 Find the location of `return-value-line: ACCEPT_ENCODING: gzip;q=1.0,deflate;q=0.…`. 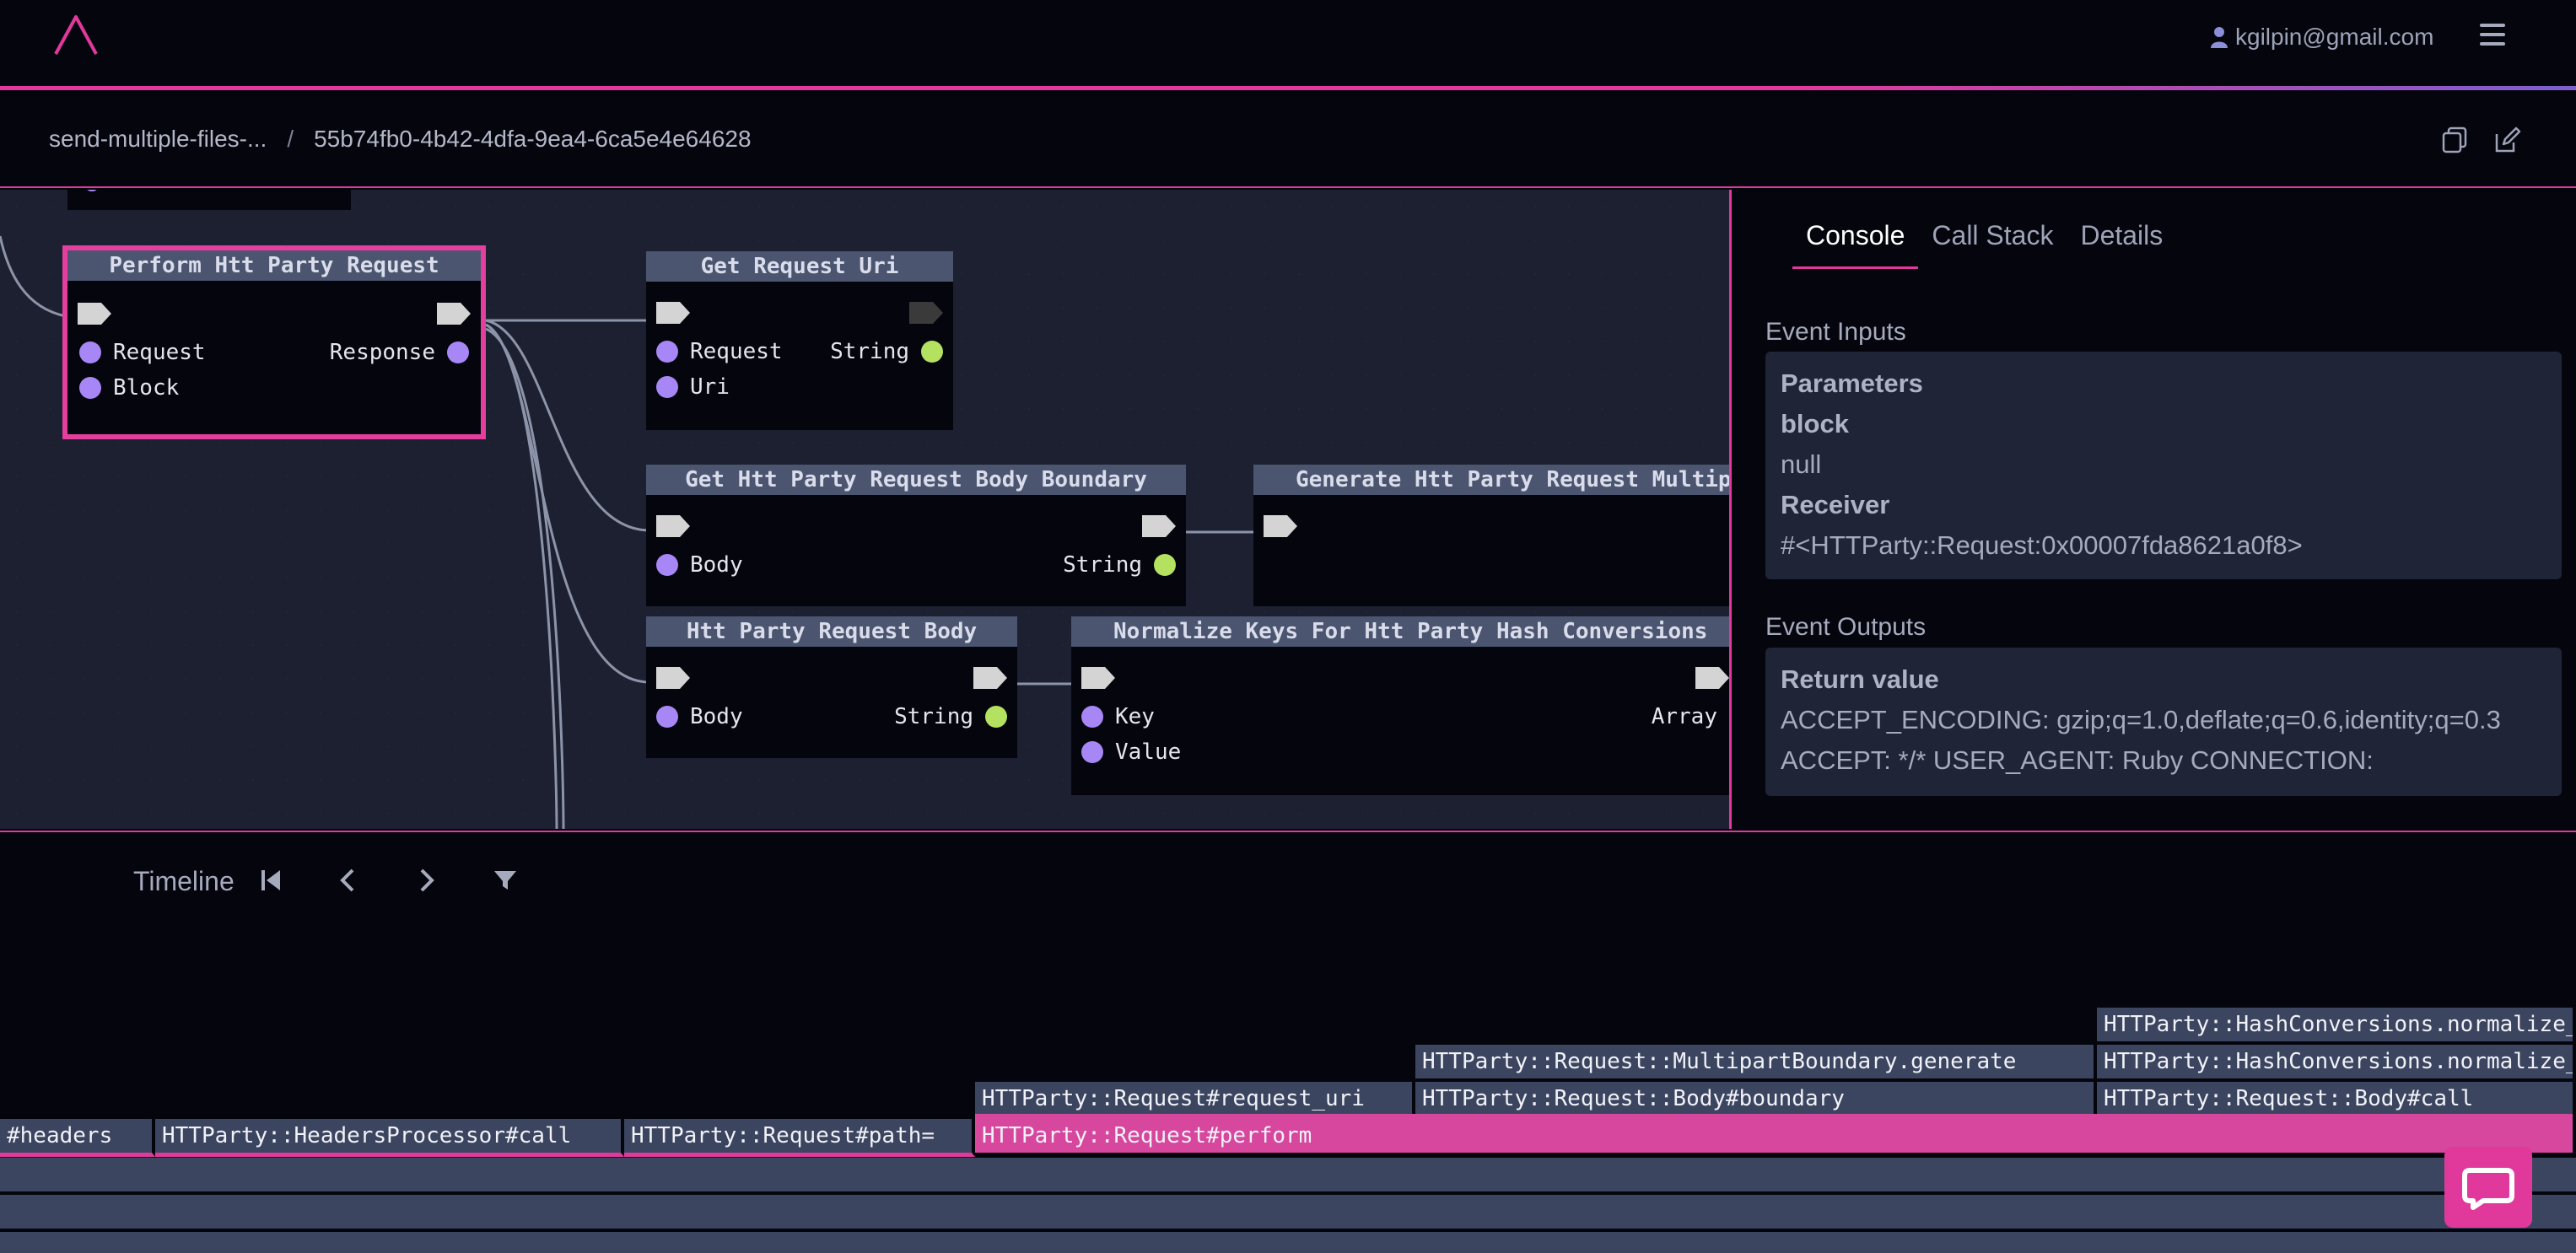

return-value-line: ACCEPT_ENCODING: gzip;q=1.0,deflate;q=0.… is located at coordinates (2141, 719).